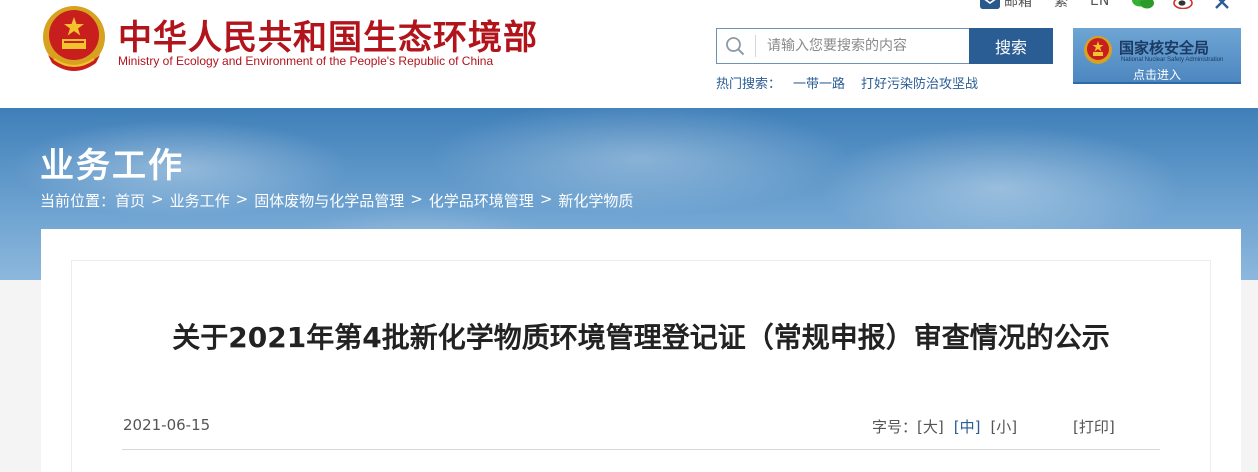 Image resolution: width=1258 pixels, height=472 pixels. I want to click on print-button: [打印], so click(1094, 426).